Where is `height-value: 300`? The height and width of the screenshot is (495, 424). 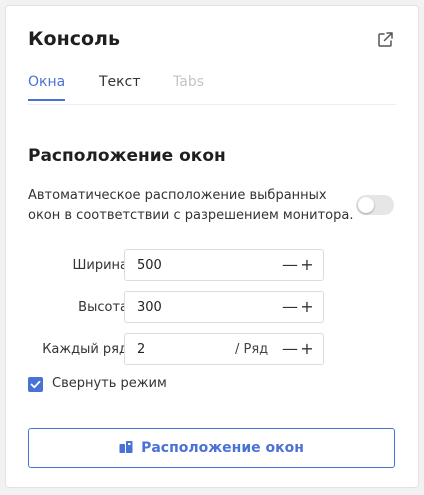 height-value: 300 is located at coordinates (149, 307).